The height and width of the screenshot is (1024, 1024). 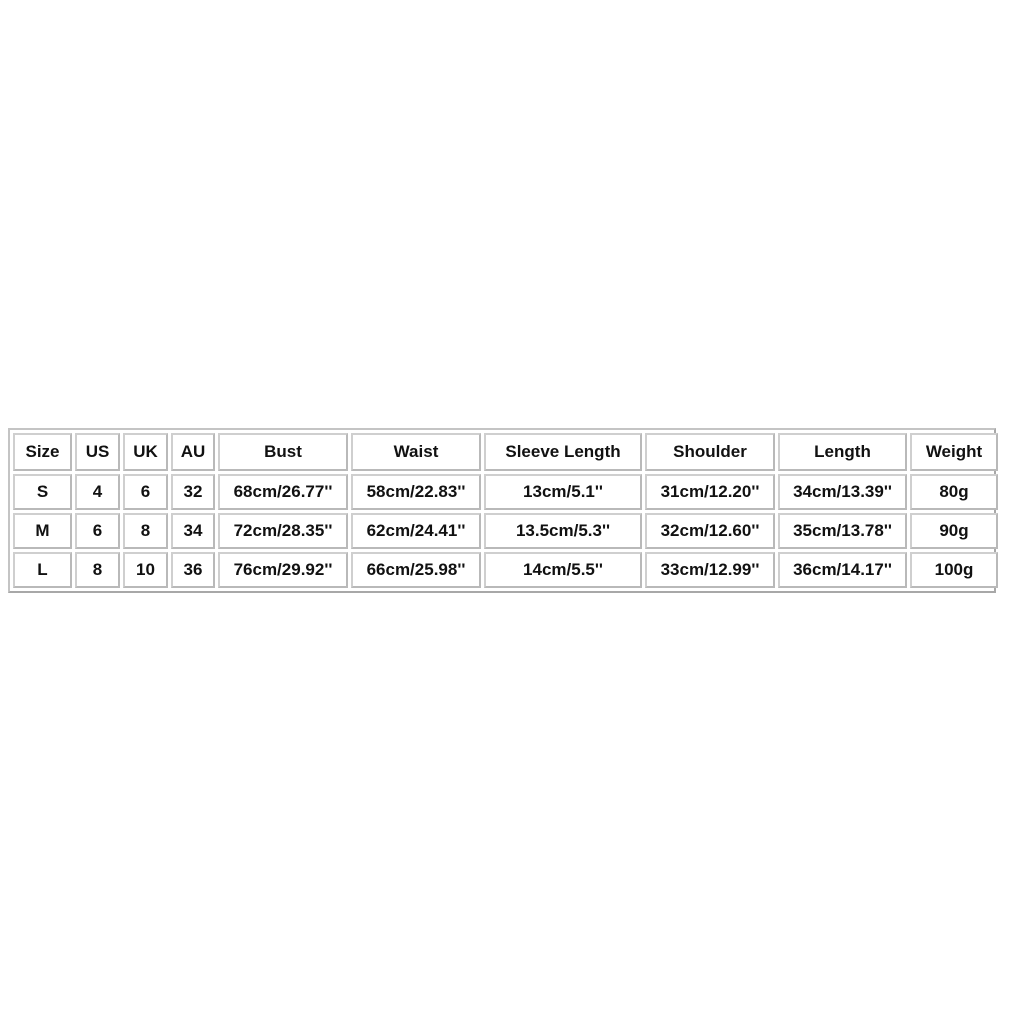 I want to click on cell-waist: 66cm/25.98'', so click(x=416, y=570).